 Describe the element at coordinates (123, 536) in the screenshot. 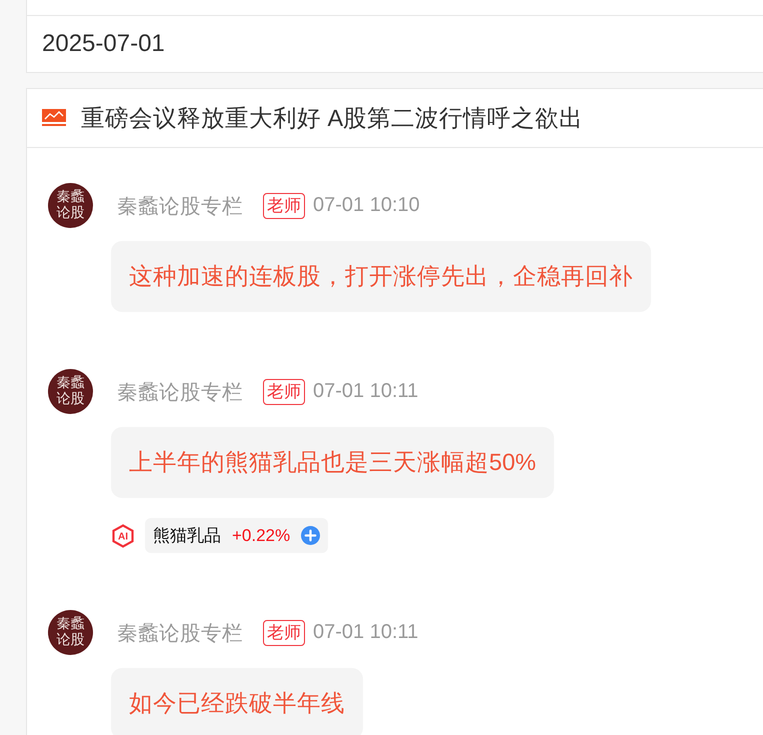

I see `ai-badge: AI` at that location.